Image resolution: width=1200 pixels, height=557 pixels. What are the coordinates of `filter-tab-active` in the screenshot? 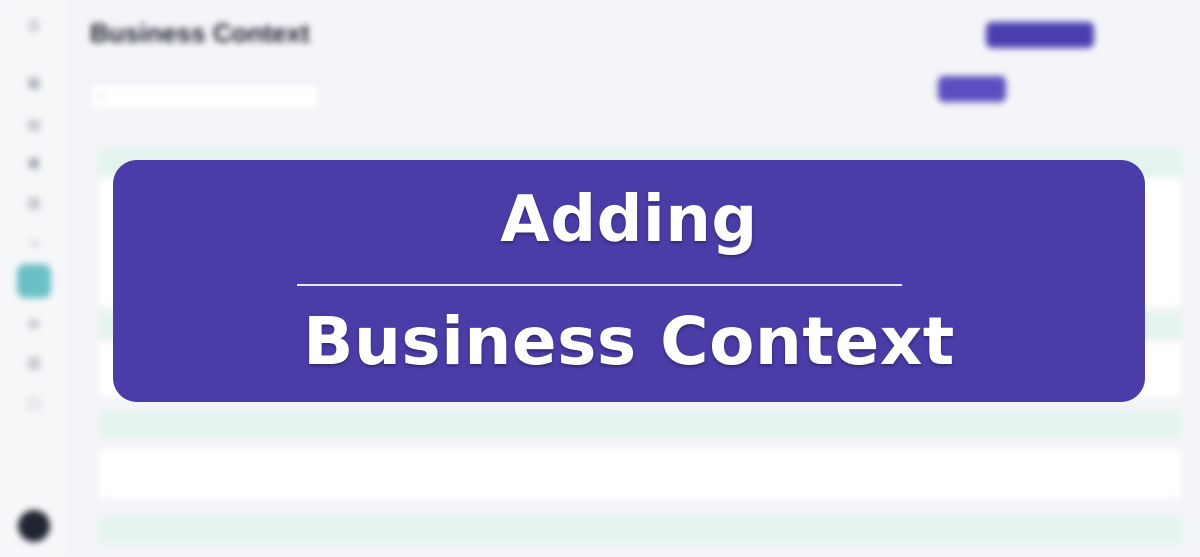 It's located at (972, 89).